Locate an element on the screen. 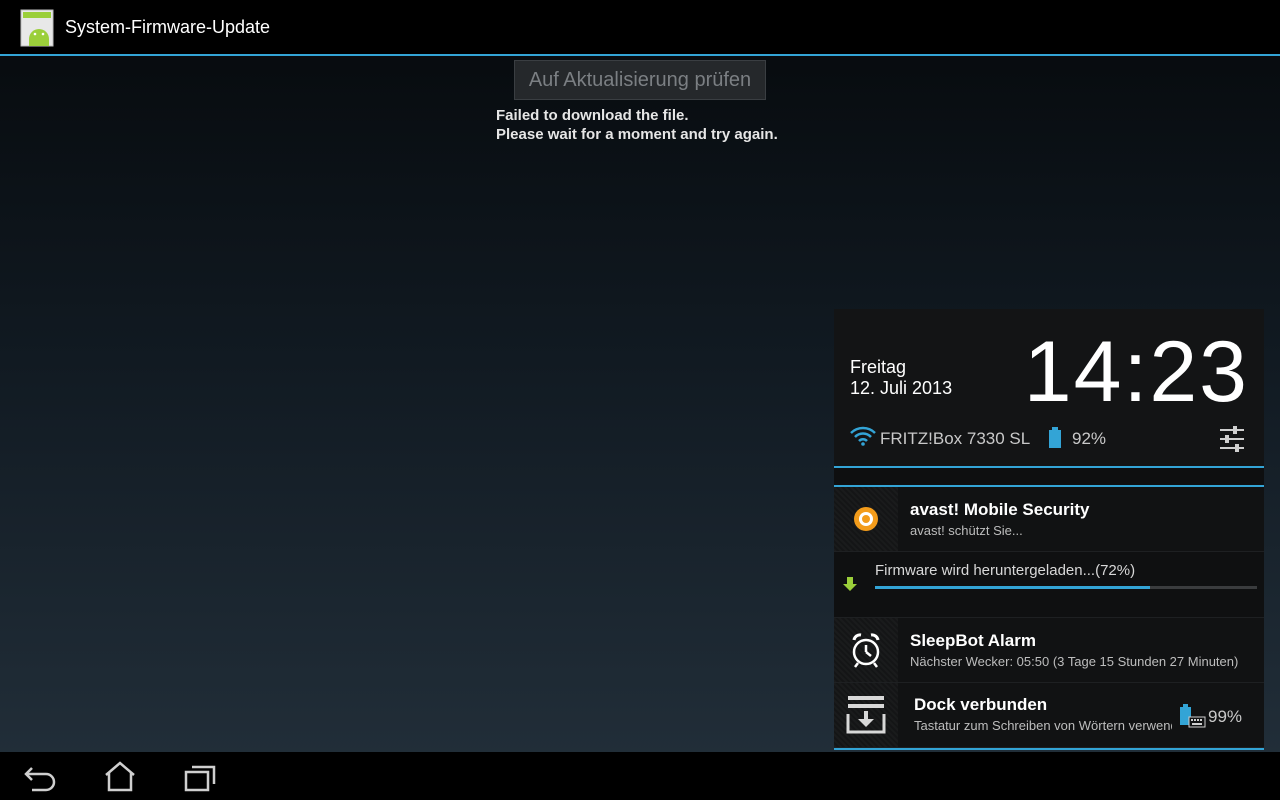 This screenshot has width=1280, height=800. avast-icon is located at coordinates (866, 519).